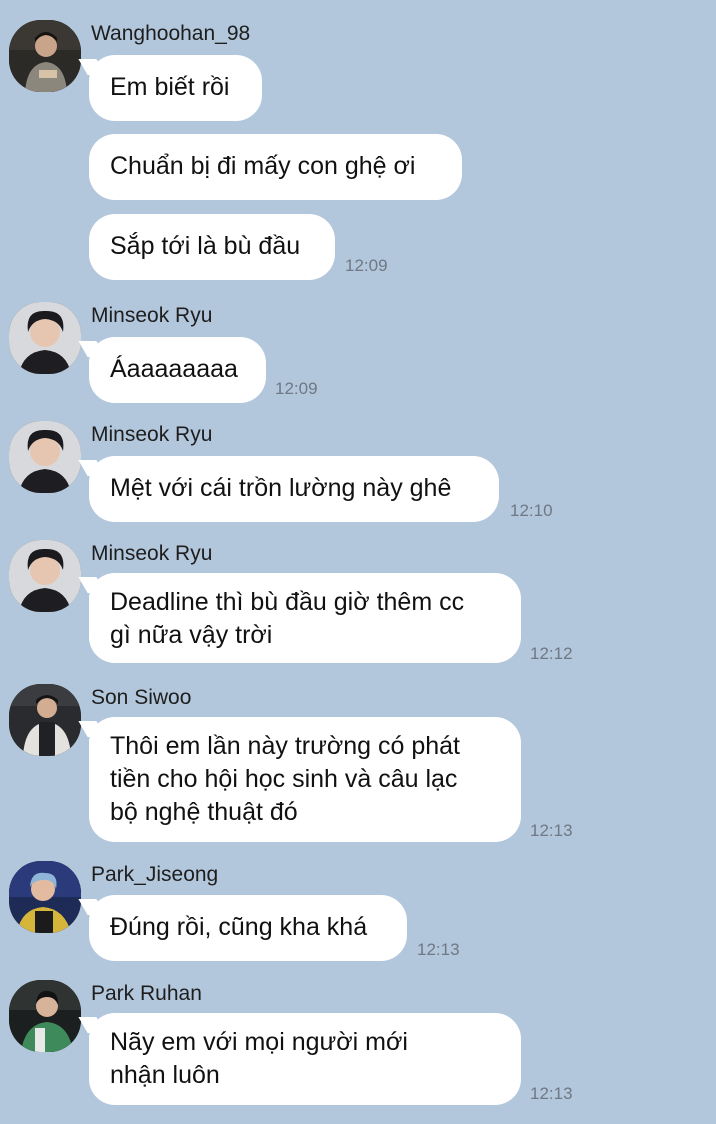 This screenshot has width=716, height=1124. Describe the element at coordinates (284, 779) in the screenshot. I see `message-text: tiền cho hội học sinh và câu lạc` at that location.